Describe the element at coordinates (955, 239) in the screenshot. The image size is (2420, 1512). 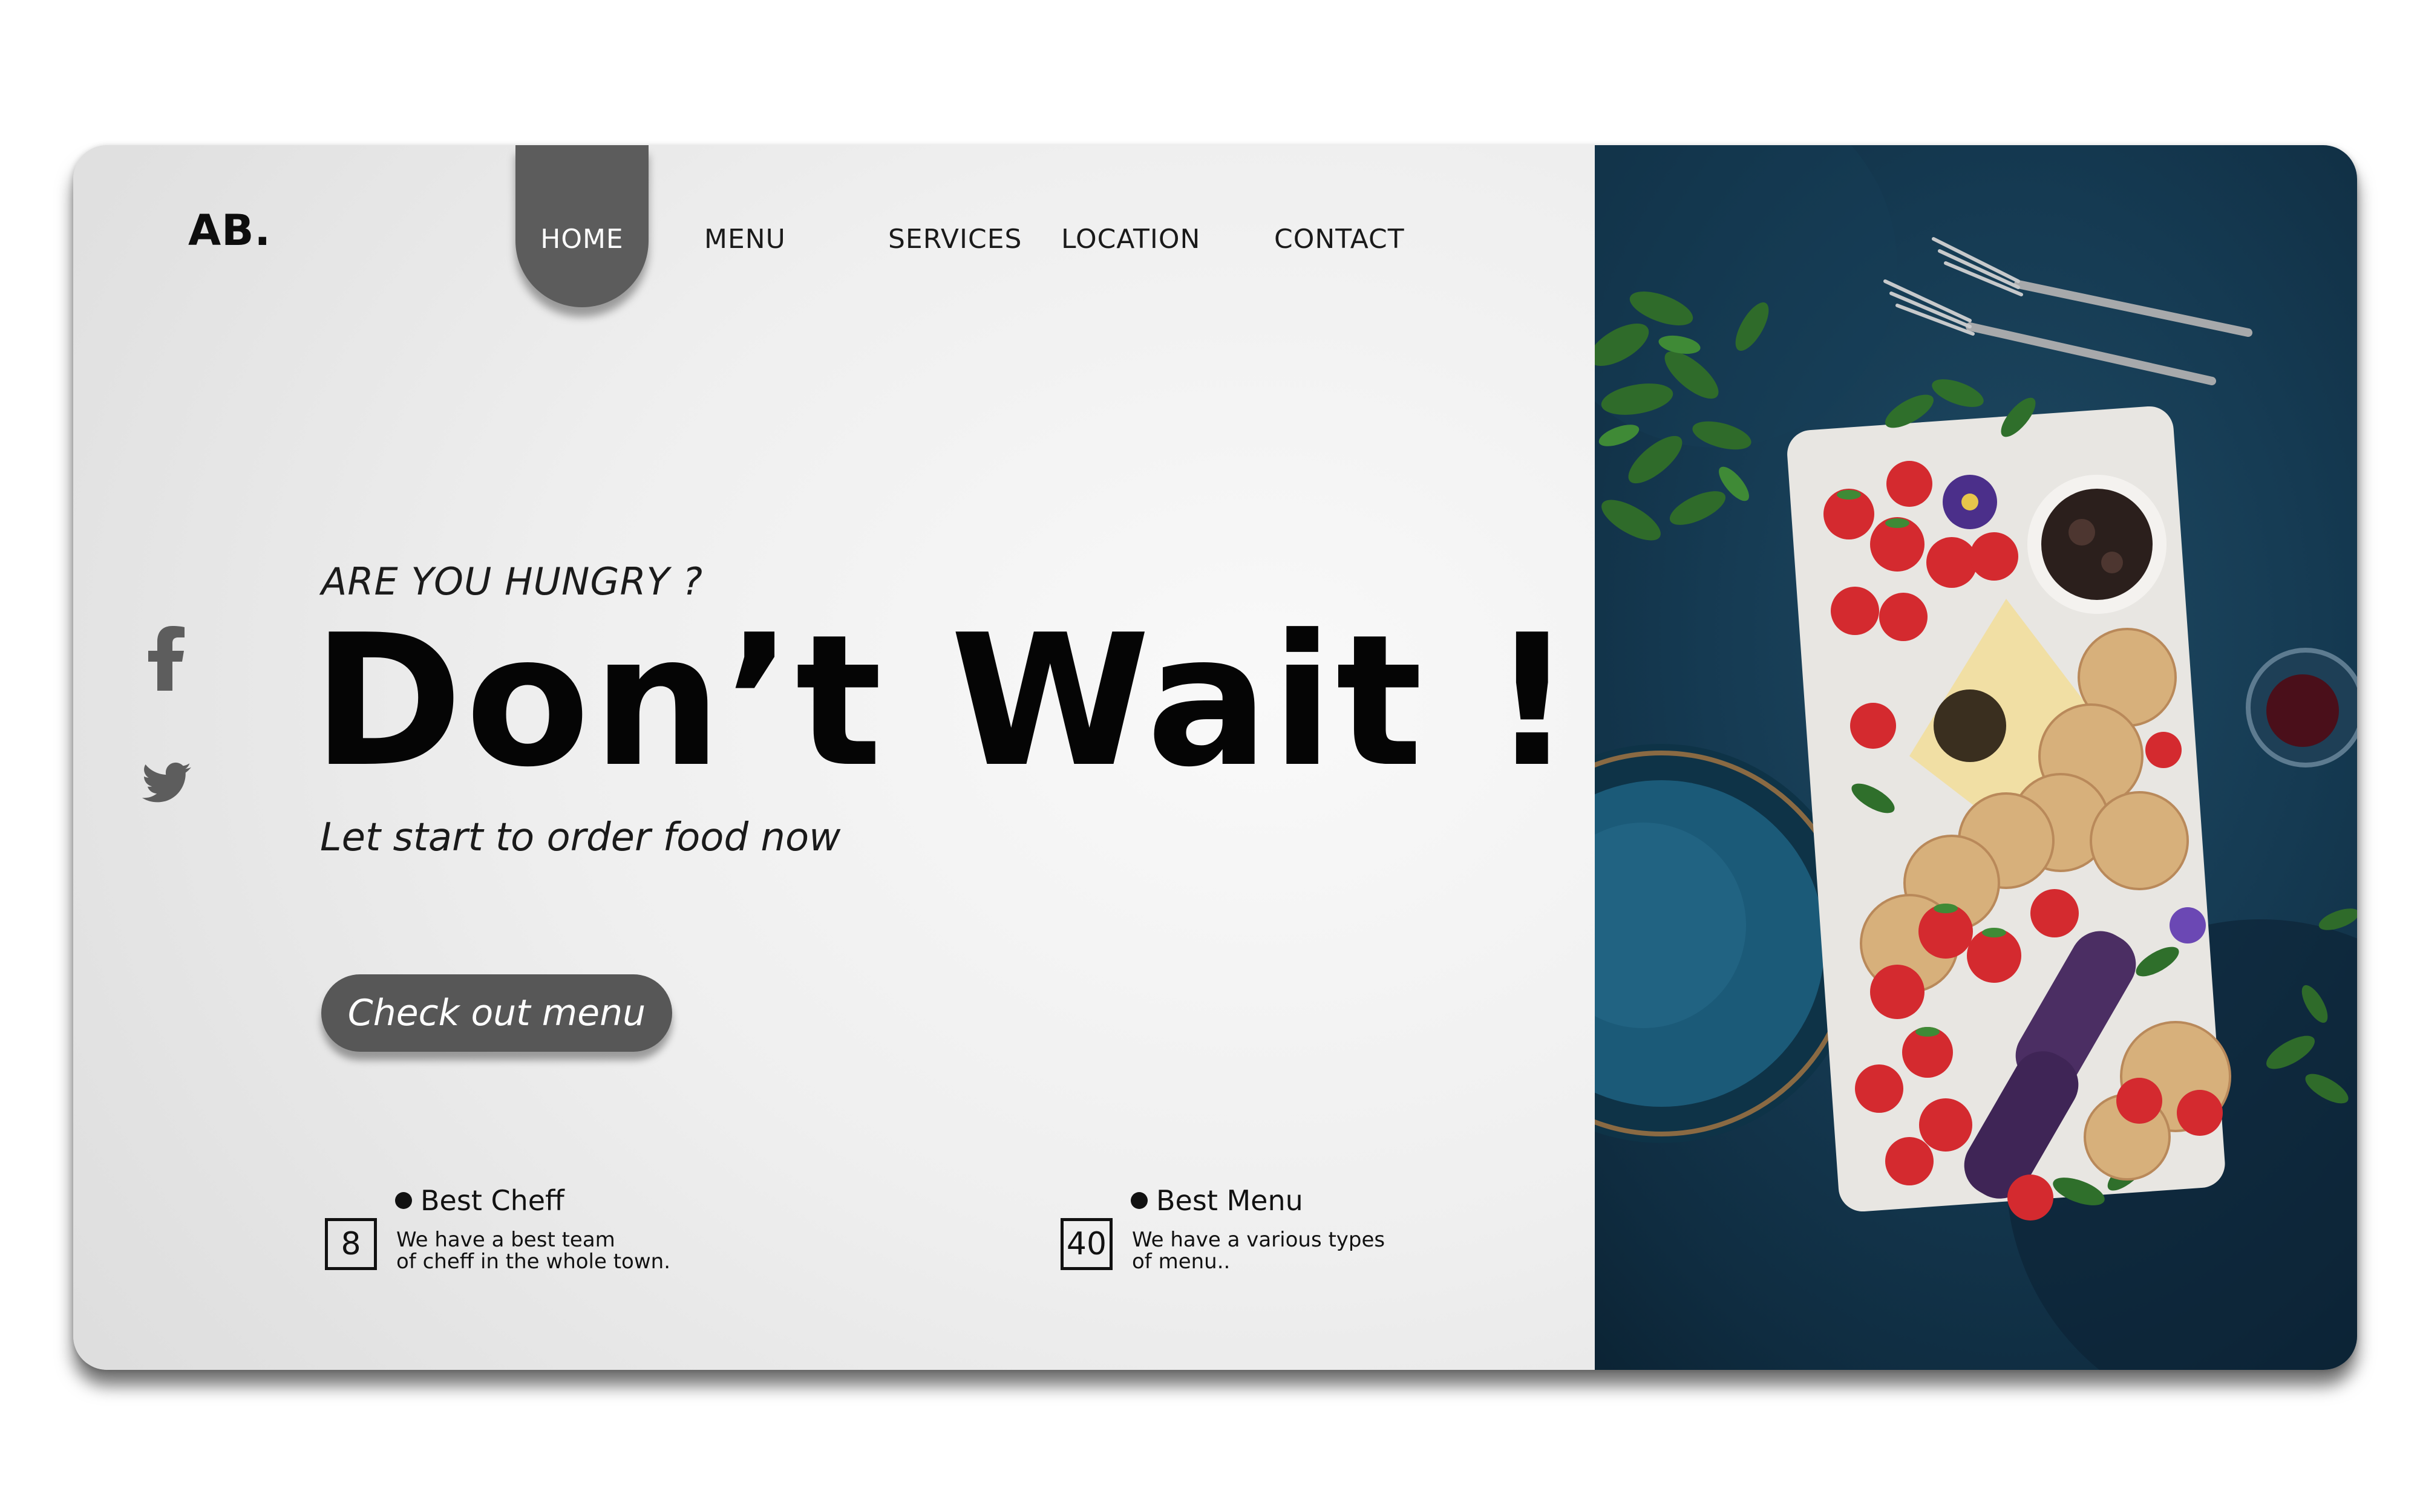
I see `nav-item-services: SERVICES` at that location.